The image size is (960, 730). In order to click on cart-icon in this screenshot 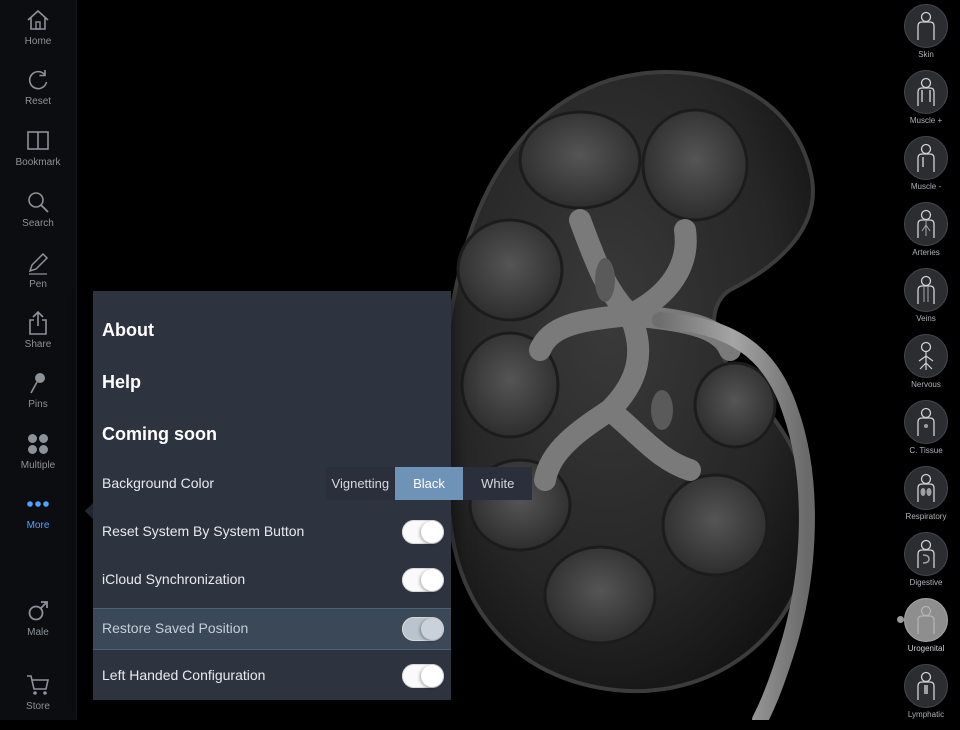, I will do `click(38, 685)`.